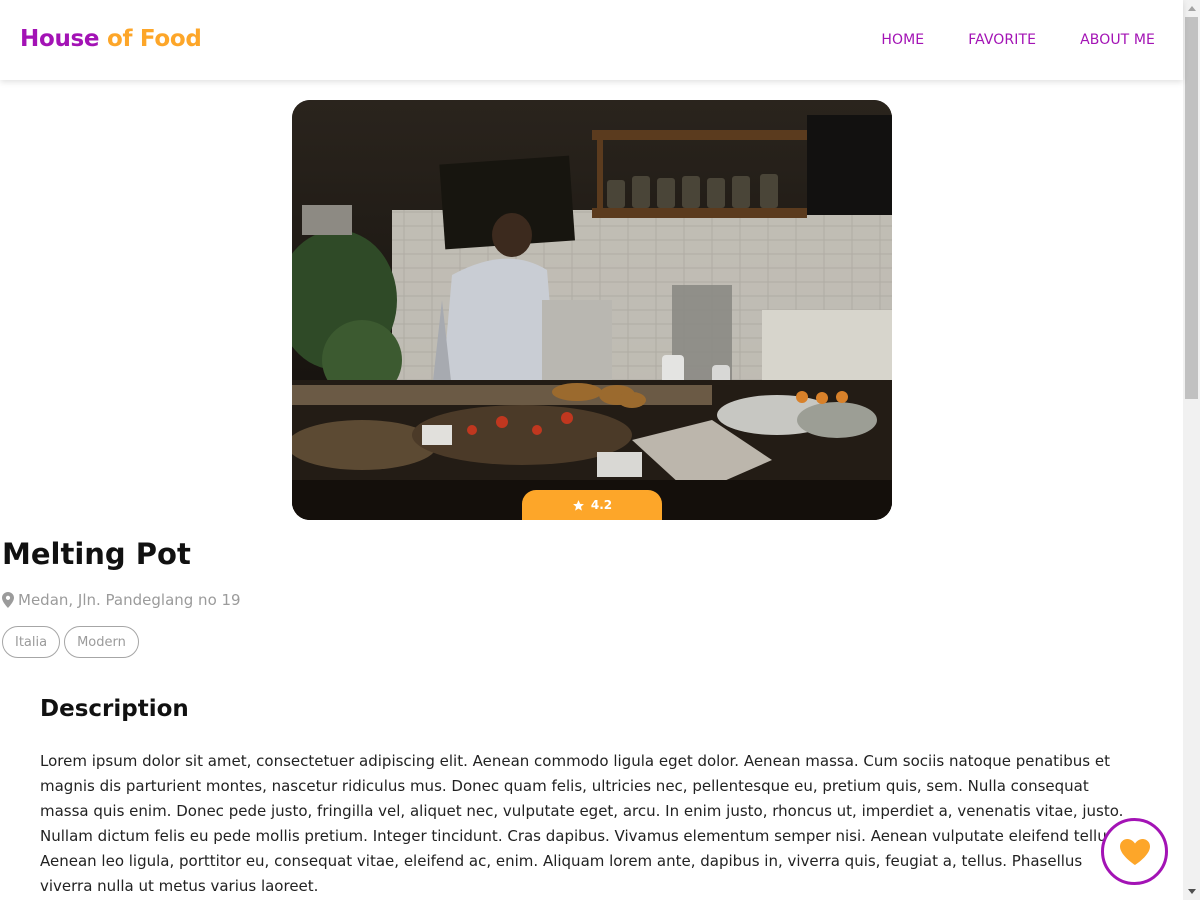 The height and width of the screenshot is (900, 1200). Describe the element at coordinates (591, 40) in the screenshot. I see `top-navbar: House of Food HOME FAVORITE ABOUT ME` at that location.